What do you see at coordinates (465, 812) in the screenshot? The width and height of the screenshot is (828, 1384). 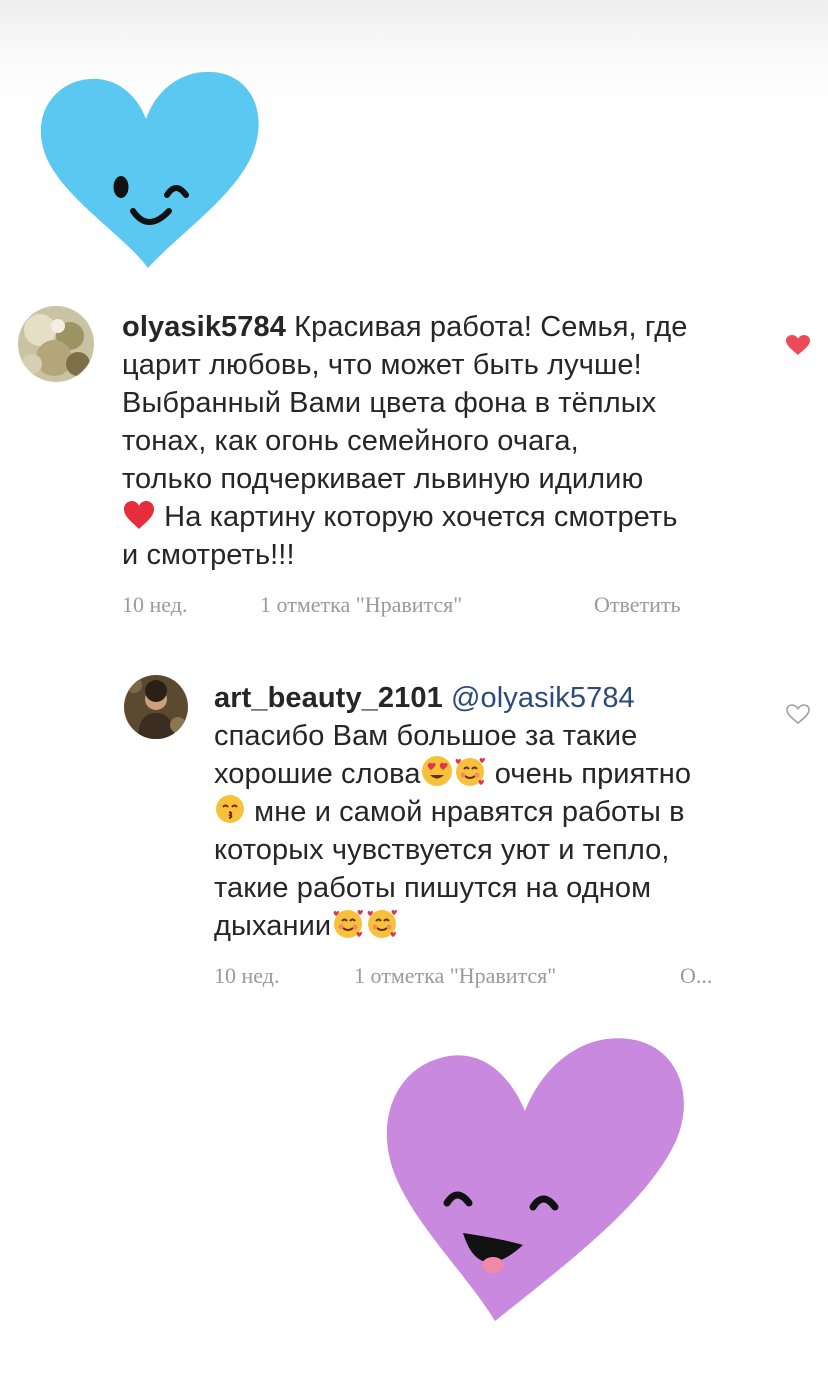 I see `comment-text-line: мне и самой нравятся работы в` at bounding box center [465, 812].